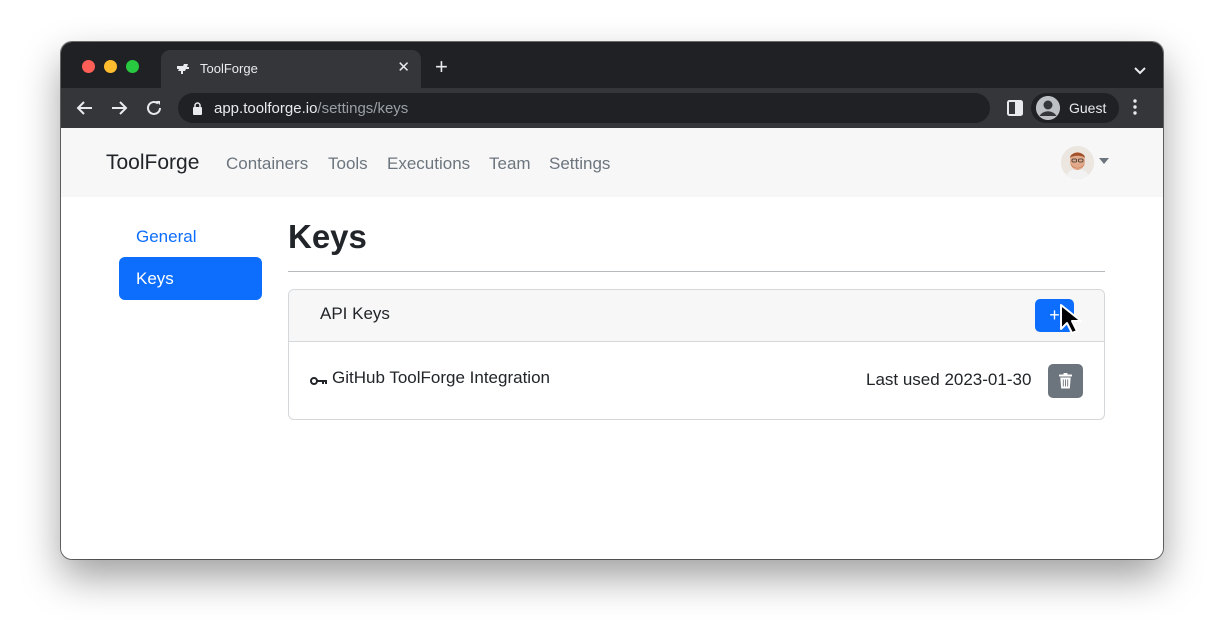 This screenshot has width=1224, height=640. Describe the element at coordinates (355, 313) in the screenshot. I see `card-title: API Keys` at that location.